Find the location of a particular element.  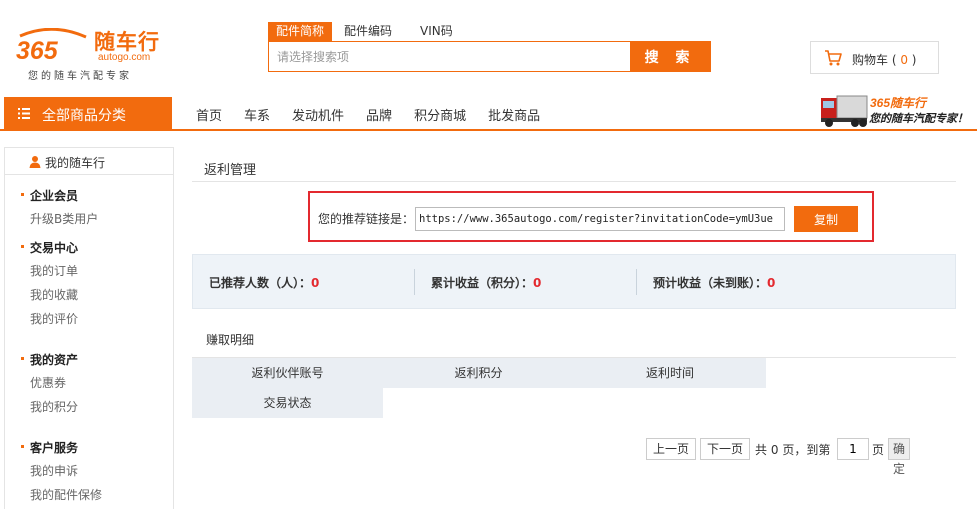

page-suffix: 页 is located at coordinates (878, 450).